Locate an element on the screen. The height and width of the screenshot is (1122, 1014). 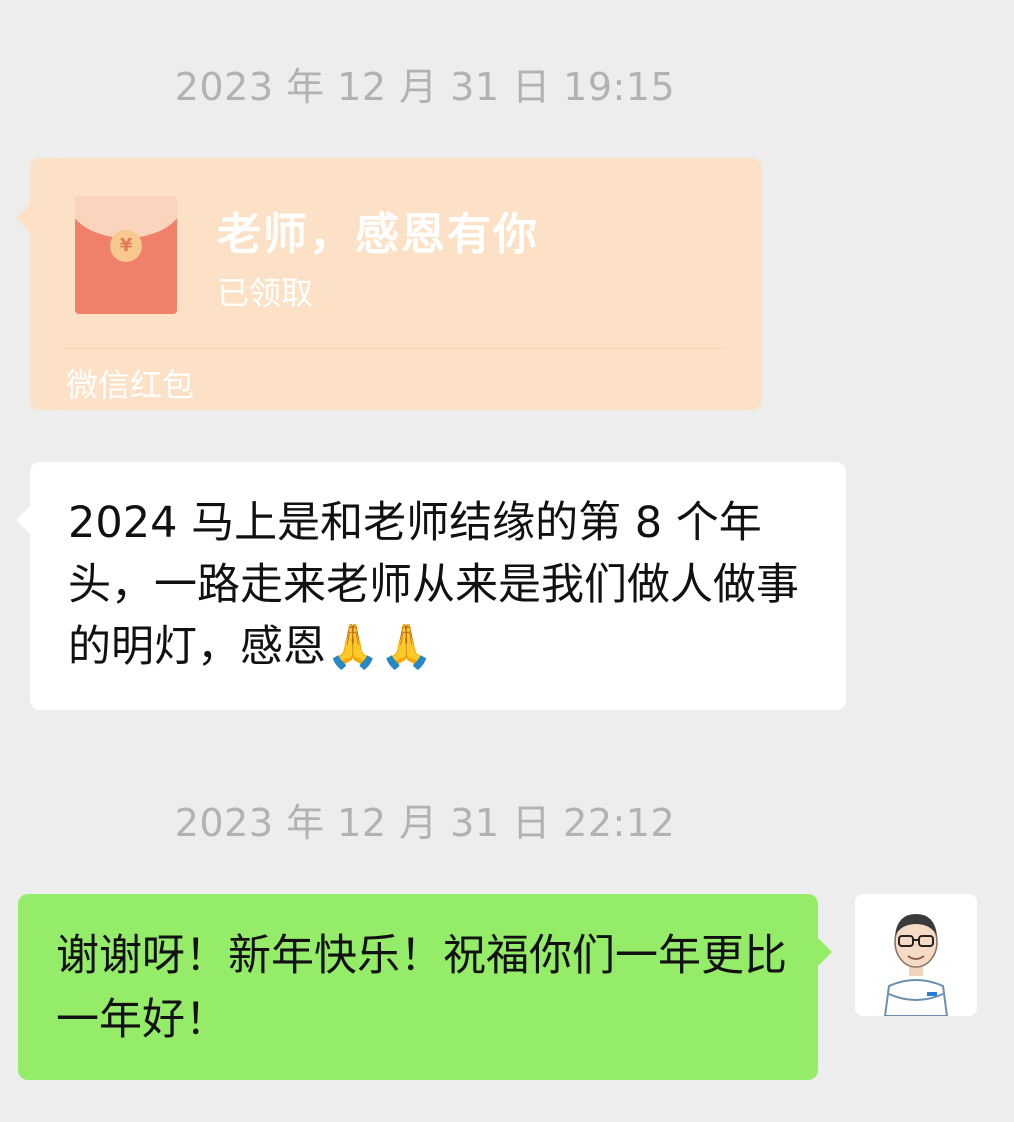
red-packet-title: 老师，感恩有你 is located at coordinates (378, 234).